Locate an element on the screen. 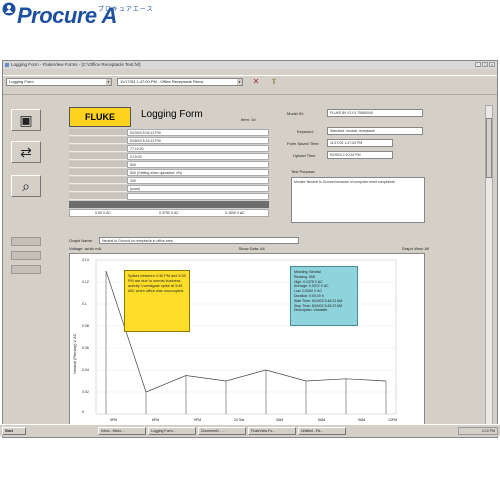 The width and height of the screenshot is (500, 500). upload-time-field: 5/29/03 2:10:26 PM is located at coordinates (360, 155).